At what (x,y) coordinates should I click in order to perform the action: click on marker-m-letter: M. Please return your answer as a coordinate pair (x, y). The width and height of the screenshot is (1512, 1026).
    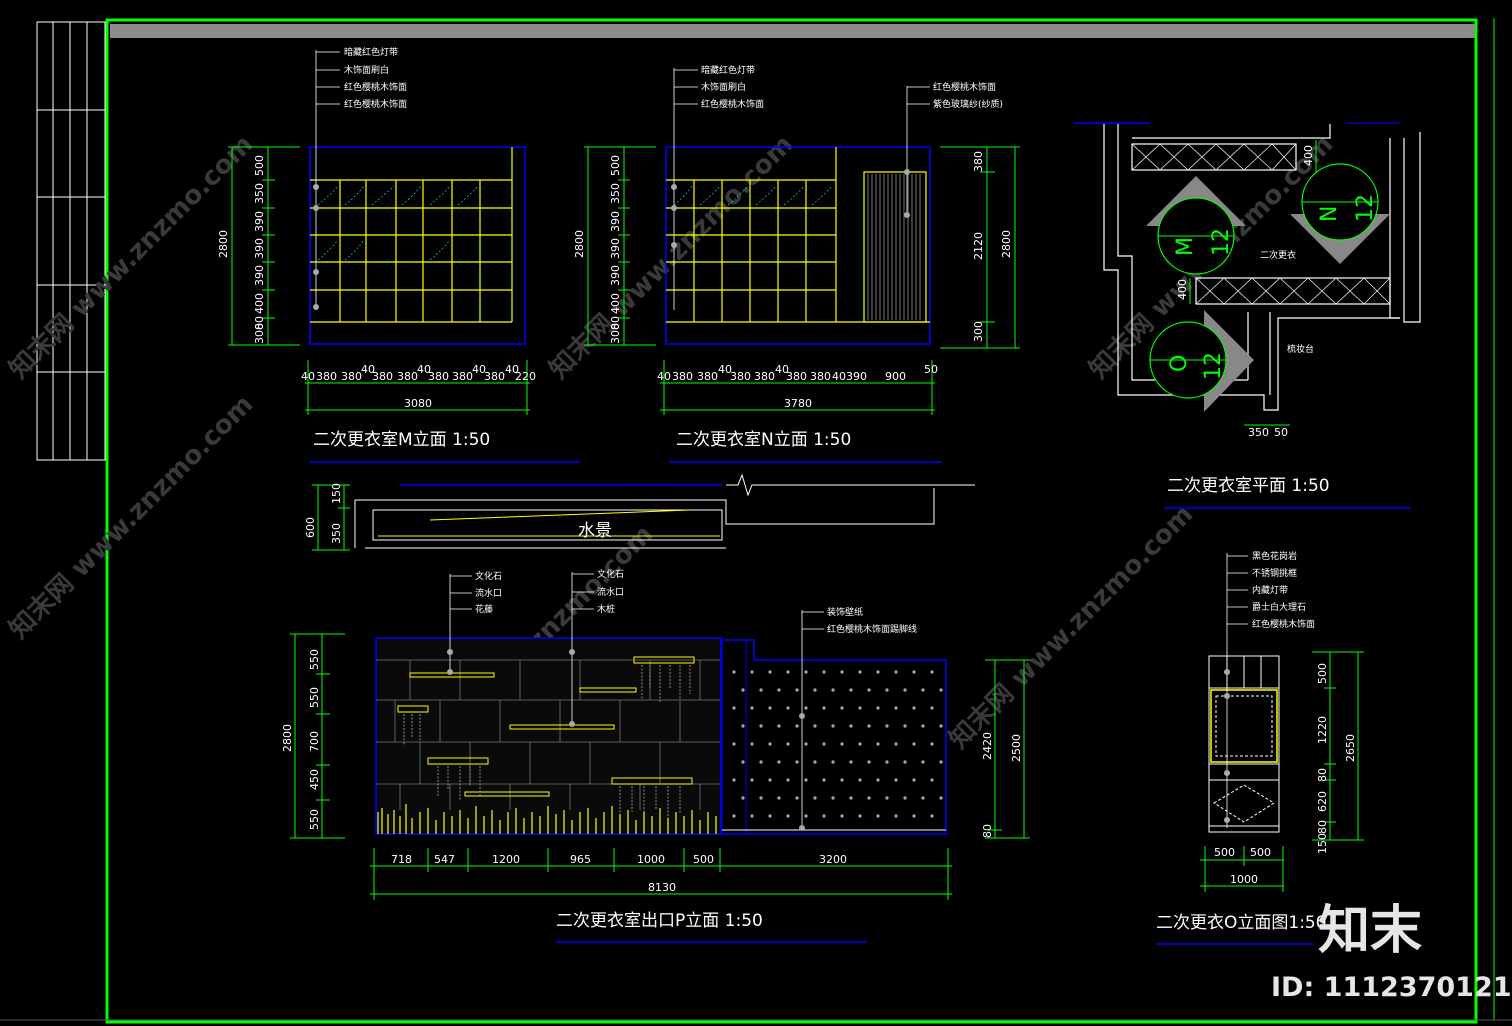
    Looking at the image, I should click on (1185, 246).